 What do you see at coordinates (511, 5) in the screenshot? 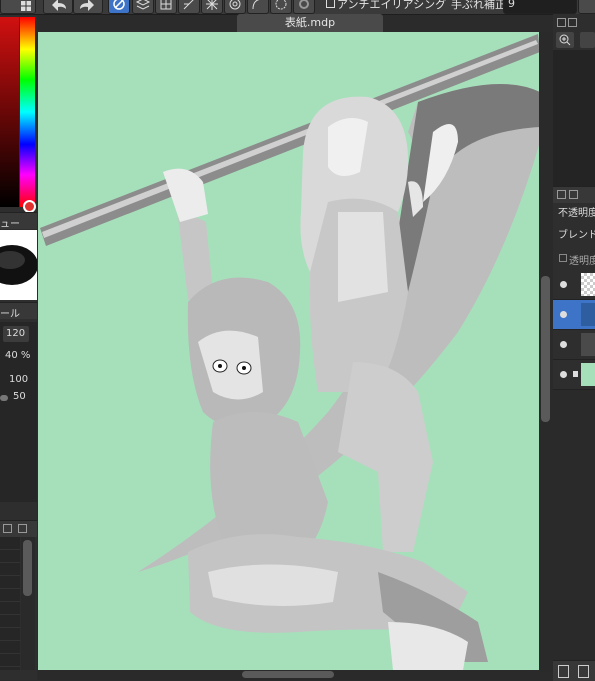
I see `stabilizer-value: 9` at bounding box center [511, 5].